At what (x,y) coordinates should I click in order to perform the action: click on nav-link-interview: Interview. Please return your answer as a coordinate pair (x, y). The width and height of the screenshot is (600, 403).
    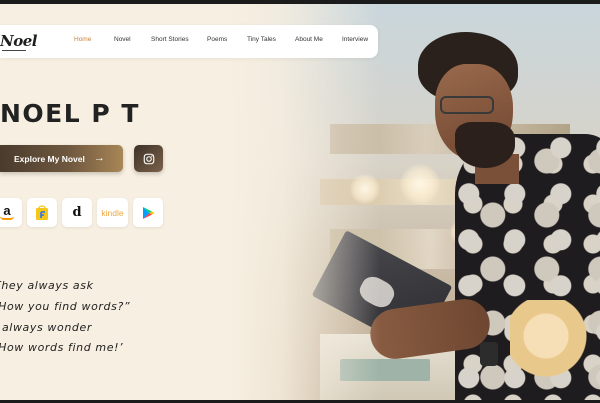
    Looking at the image, I should click on (355, 39).